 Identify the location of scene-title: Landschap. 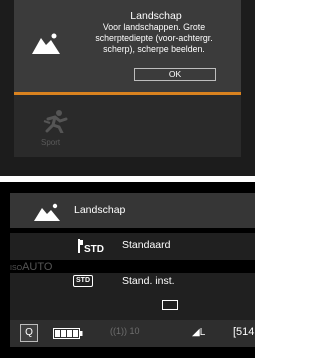
(156, 16).